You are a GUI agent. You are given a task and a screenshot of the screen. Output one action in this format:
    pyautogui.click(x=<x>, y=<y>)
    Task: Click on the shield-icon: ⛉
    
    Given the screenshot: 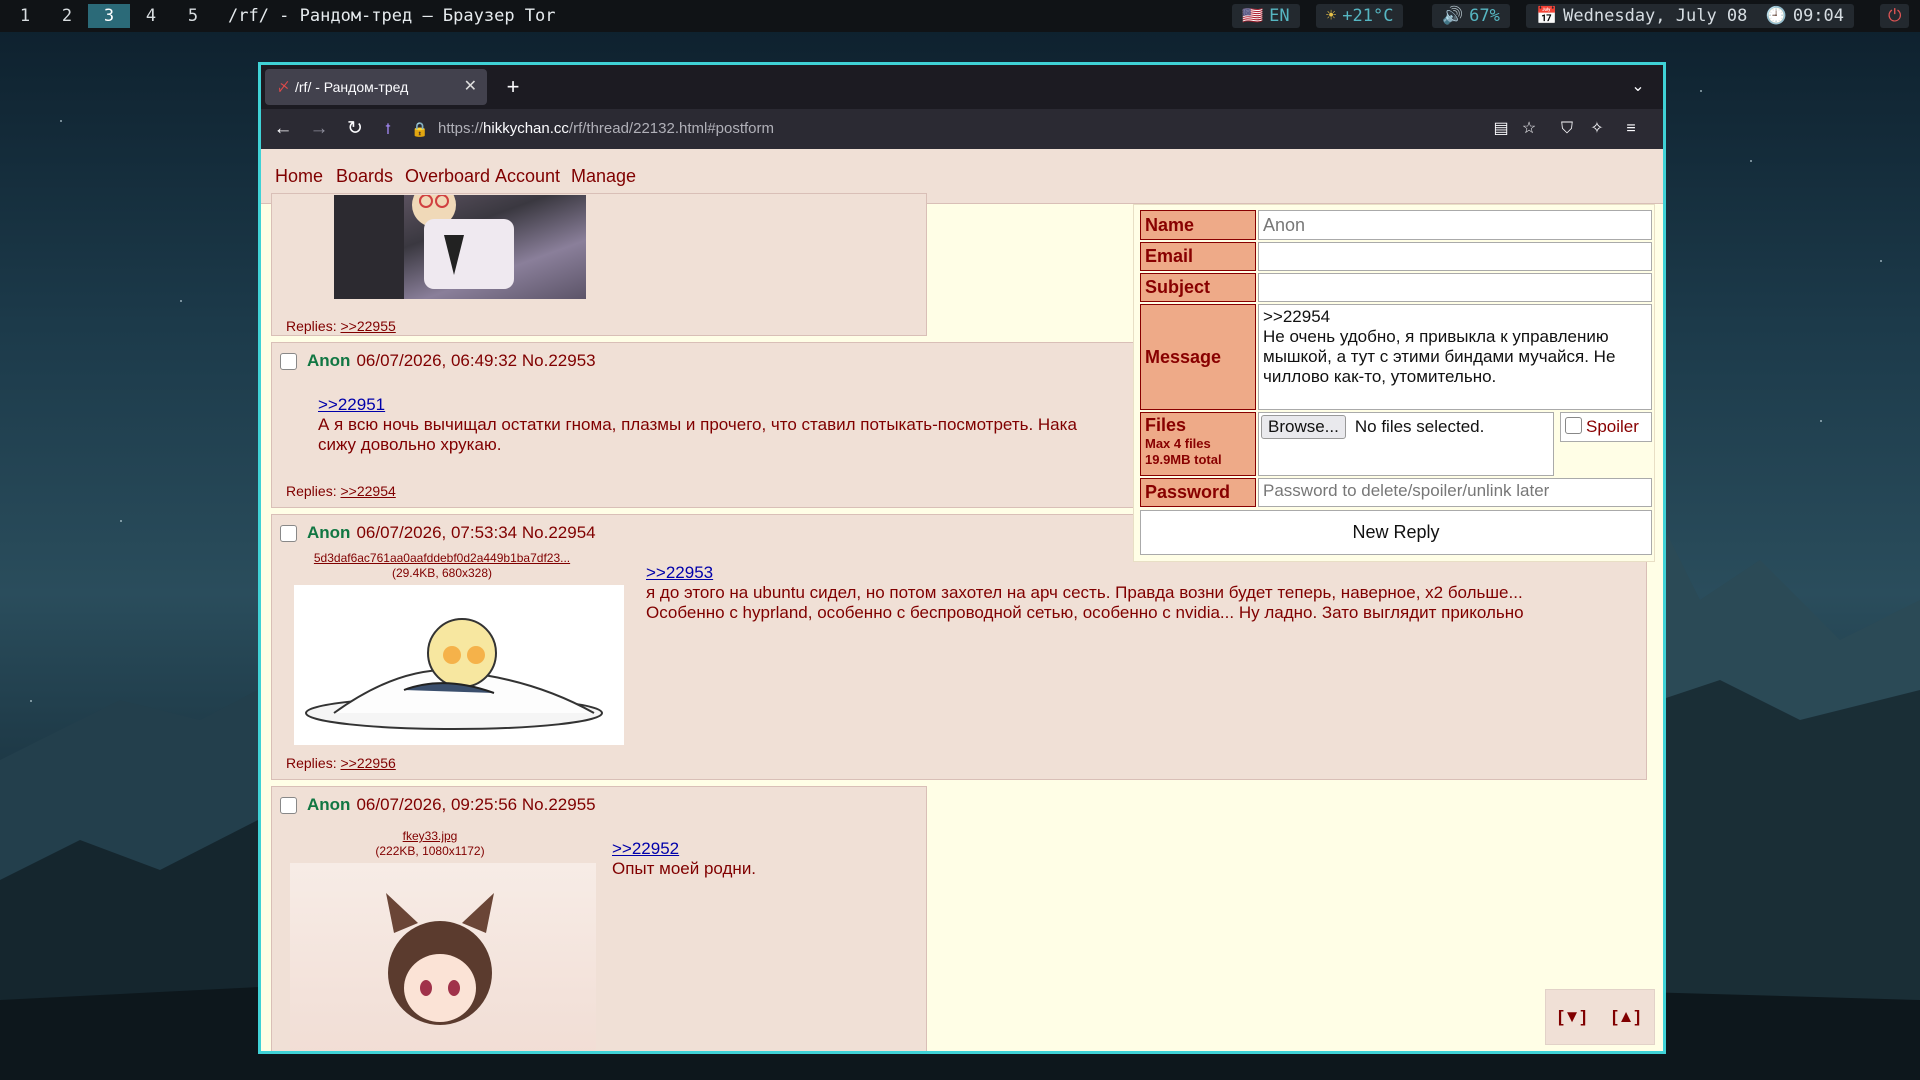 What is the action you would take?
    pyautogui.click(x=1567, y=129)
    